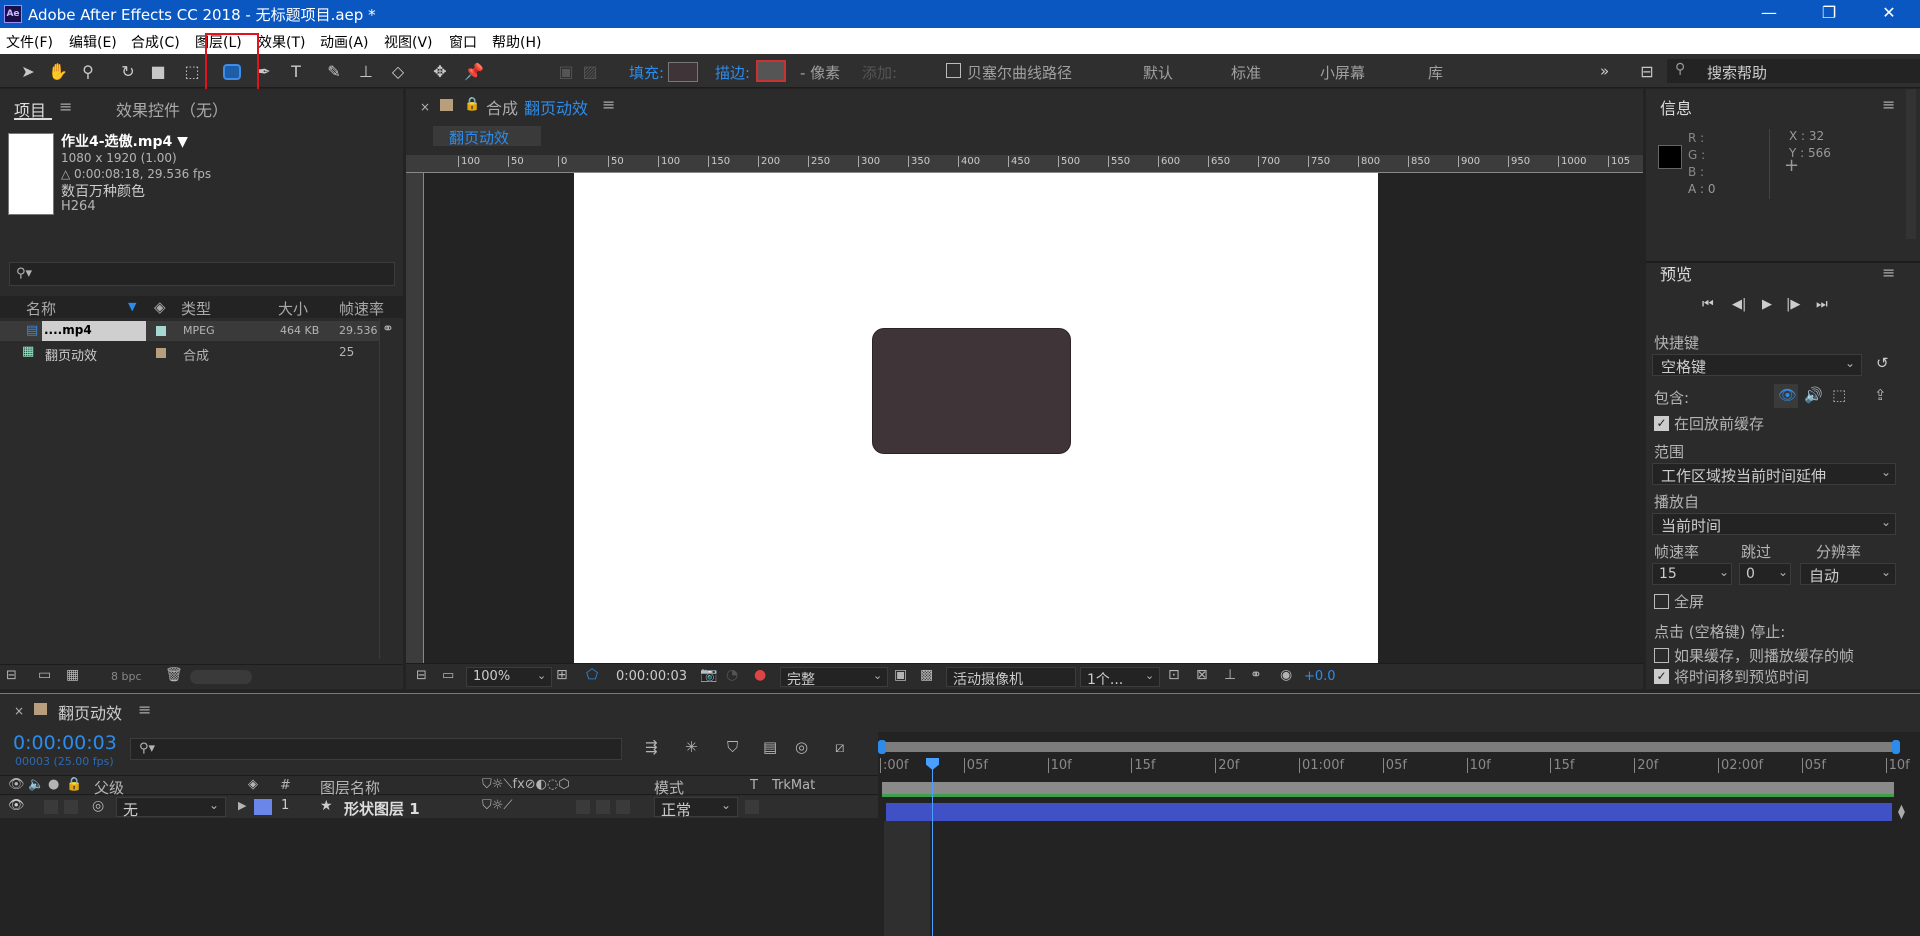 The height and width of the screenshot is (936, 1920). I want to click on layer-visibility-icon: 👁, so click(16, 805).